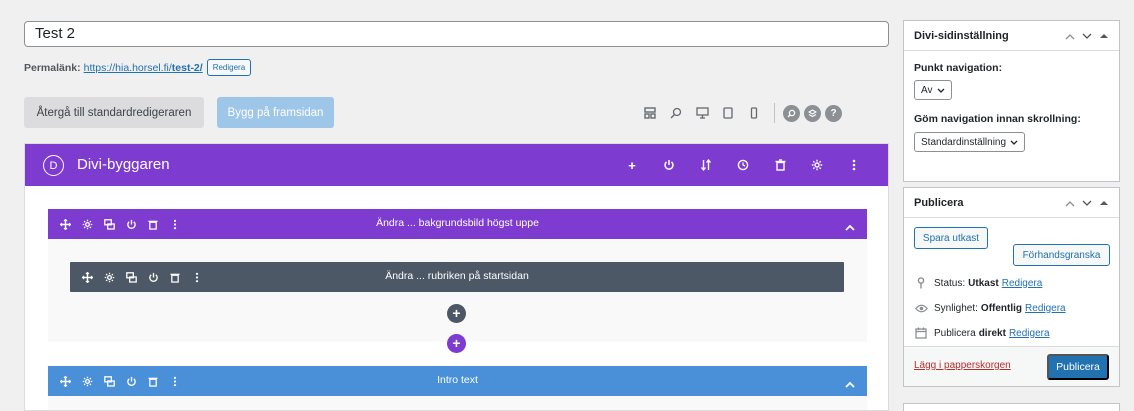  I want to click on layout-icon, so click(650, 113).